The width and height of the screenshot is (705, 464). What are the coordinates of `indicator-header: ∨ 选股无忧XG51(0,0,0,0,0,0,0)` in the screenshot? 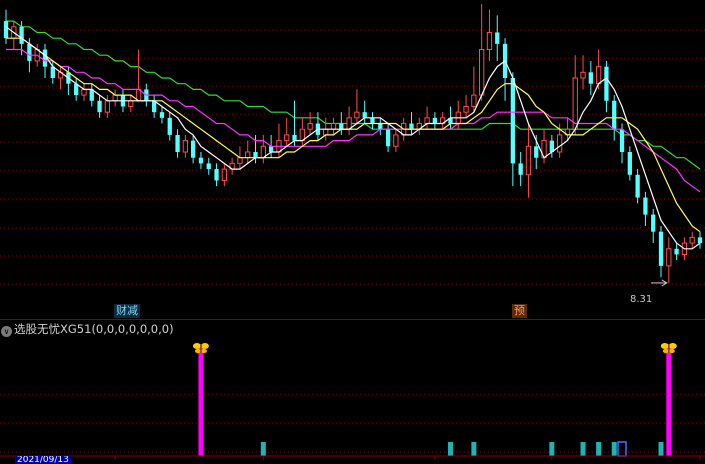 It's located at (87, 329).